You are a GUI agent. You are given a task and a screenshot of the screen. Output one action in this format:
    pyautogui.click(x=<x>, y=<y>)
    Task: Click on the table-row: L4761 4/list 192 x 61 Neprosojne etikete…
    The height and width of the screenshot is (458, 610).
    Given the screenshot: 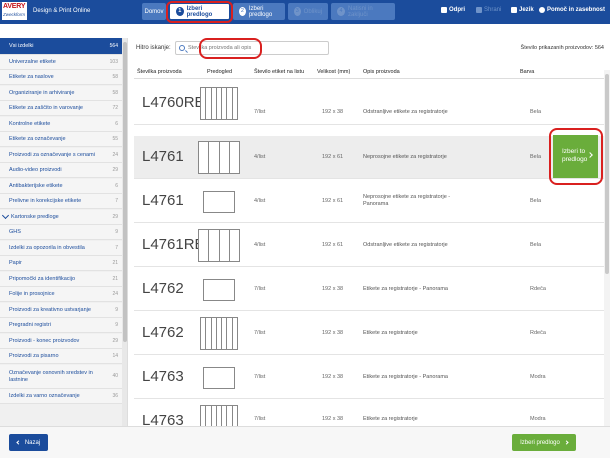 What is the action you would take?
    pyautogui.click(x=369, y=201)
    